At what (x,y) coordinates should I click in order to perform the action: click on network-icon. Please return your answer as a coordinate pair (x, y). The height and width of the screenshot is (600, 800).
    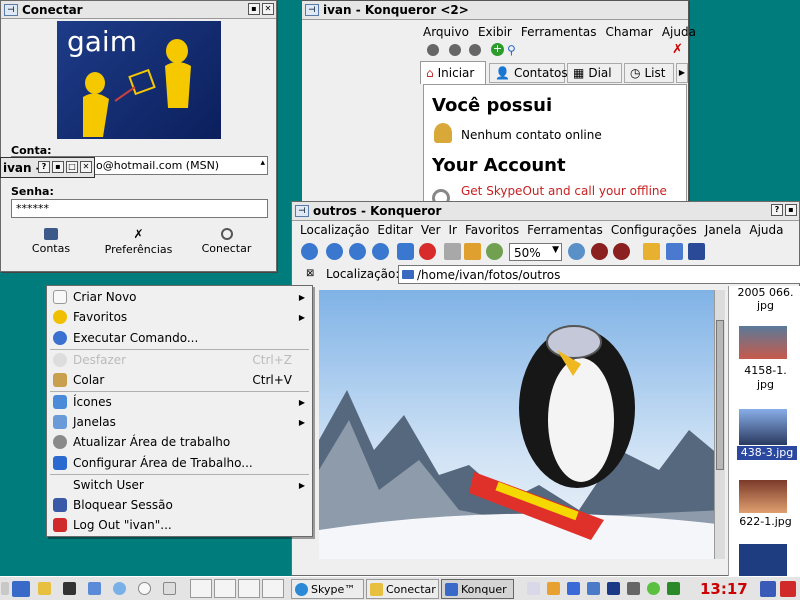
    Looking at the image, I should click on (573, 588).